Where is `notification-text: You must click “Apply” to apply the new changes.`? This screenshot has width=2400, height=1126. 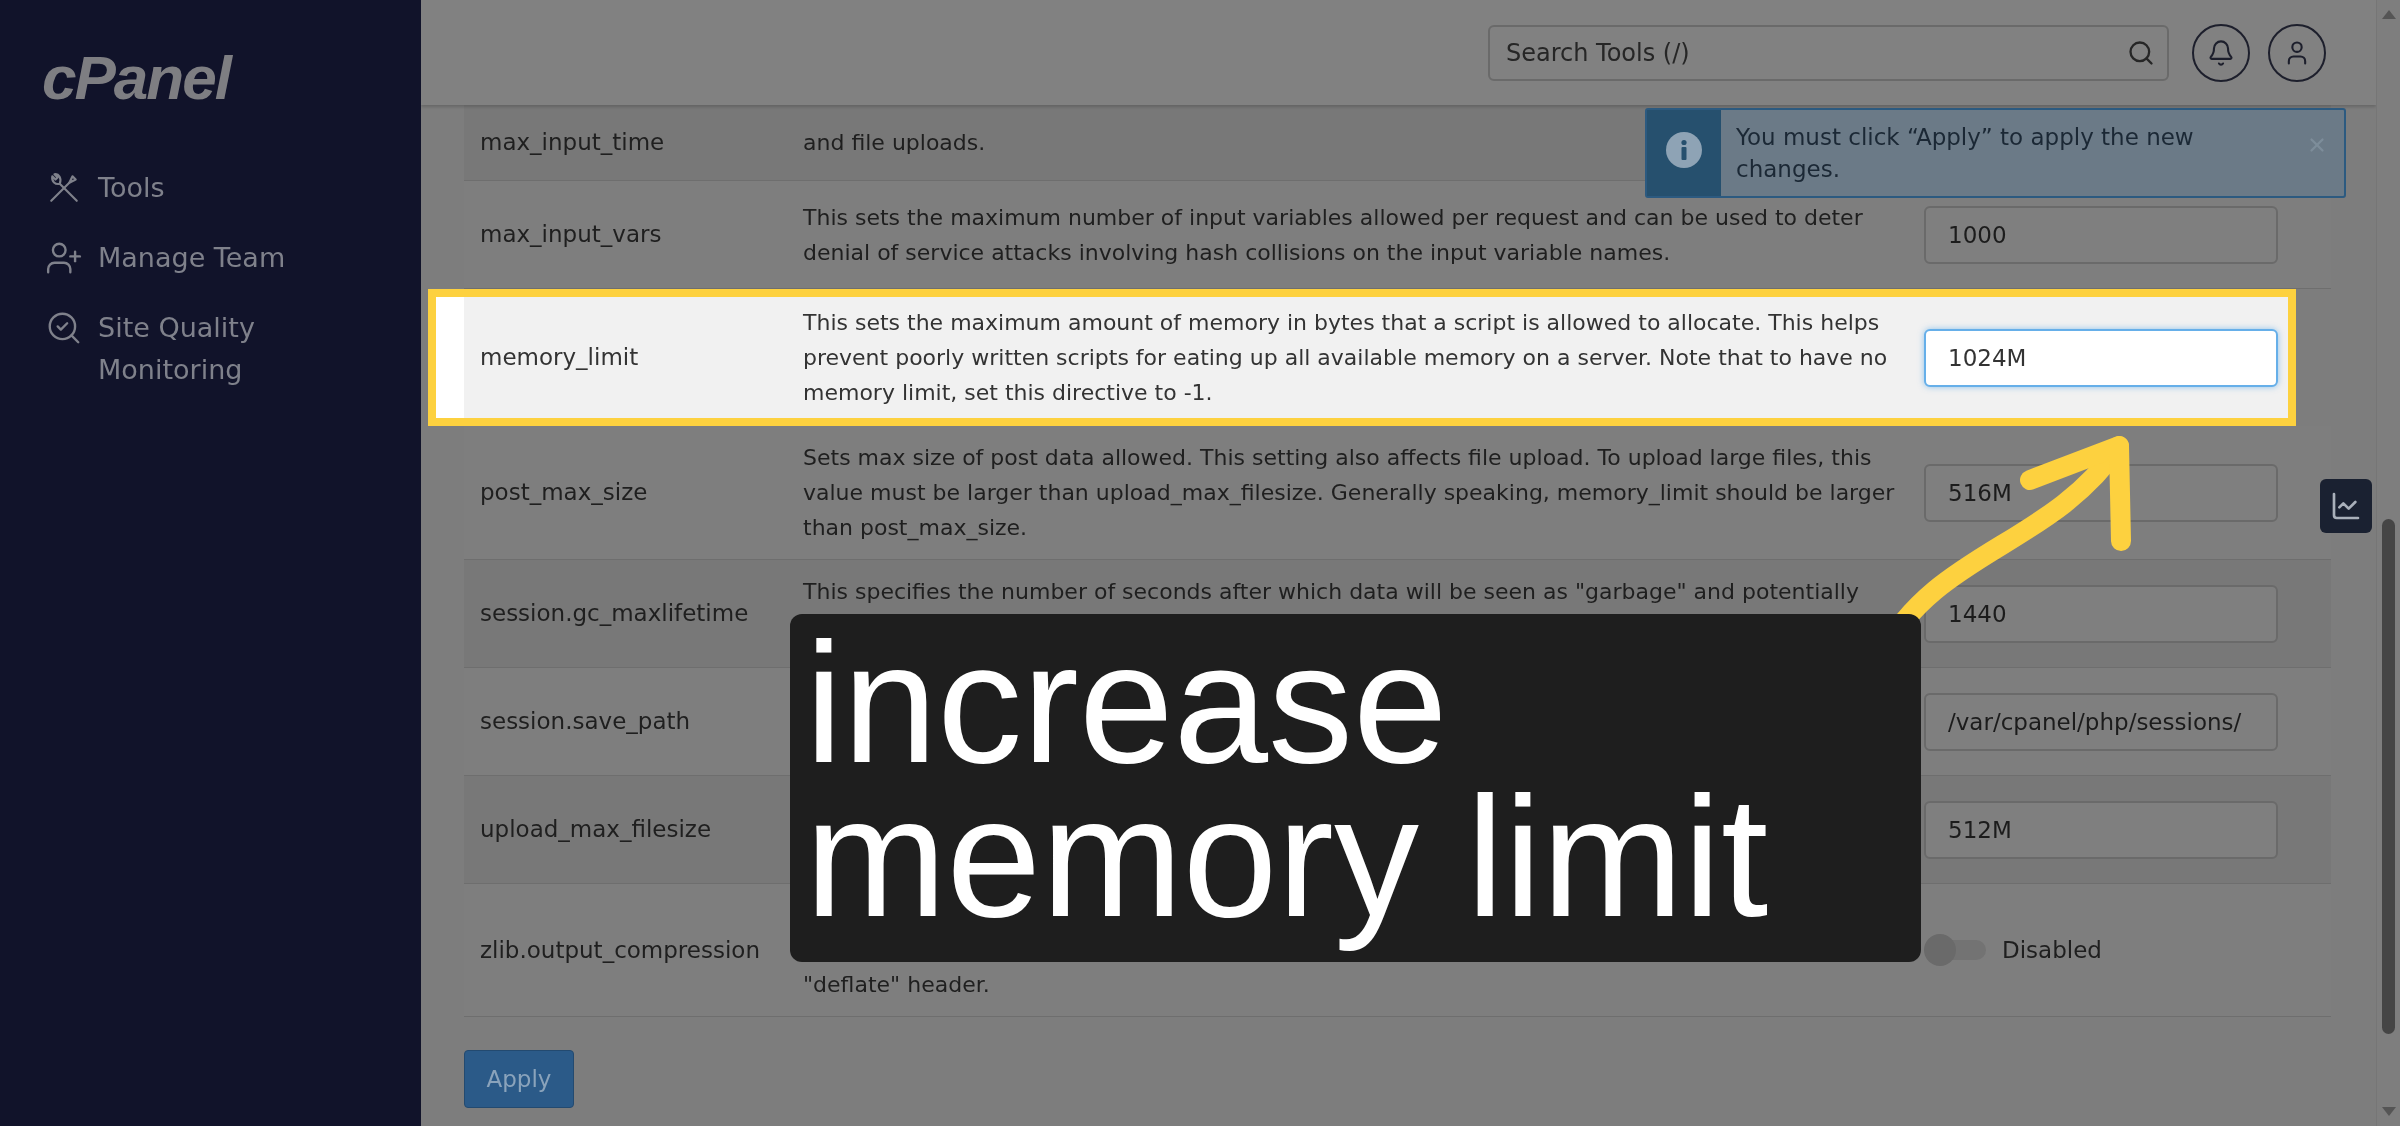 notification-text: You must click “Apply” to apply the new changes. is located at coordinates (1965, 153).